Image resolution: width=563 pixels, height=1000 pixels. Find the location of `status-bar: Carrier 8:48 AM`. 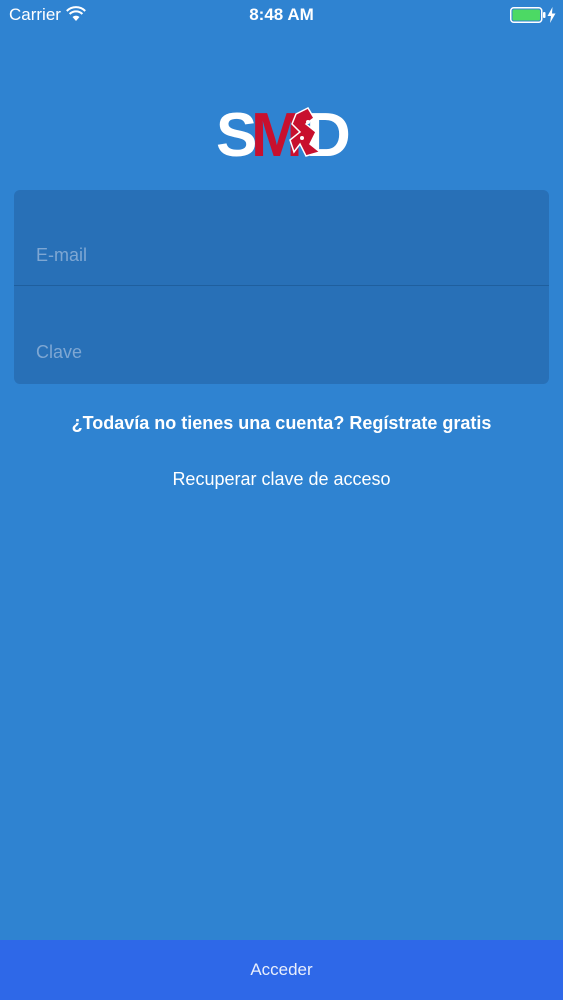

status-bar: Carrier 8:48 AM is located at coordinates (281, 15).